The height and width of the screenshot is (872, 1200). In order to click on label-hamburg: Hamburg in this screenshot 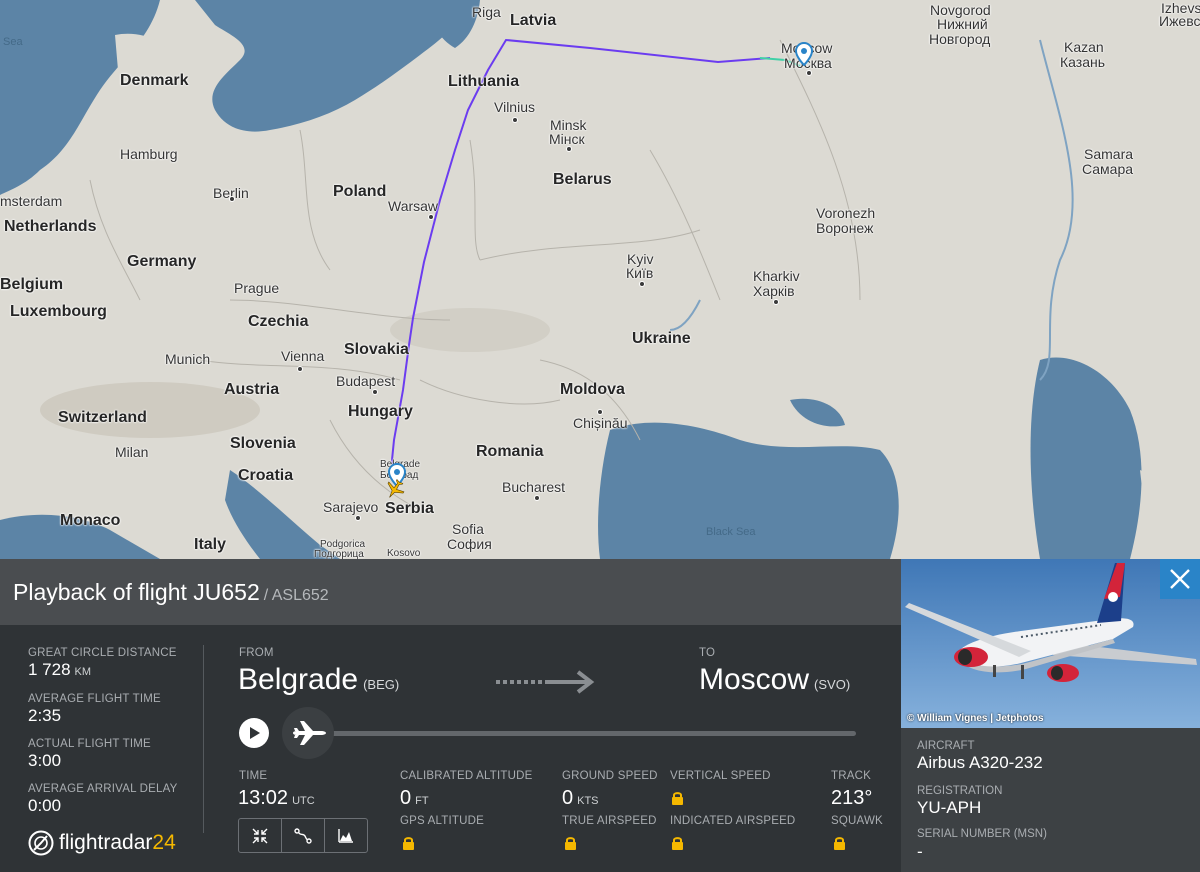, I will do `click(149, 154)`.